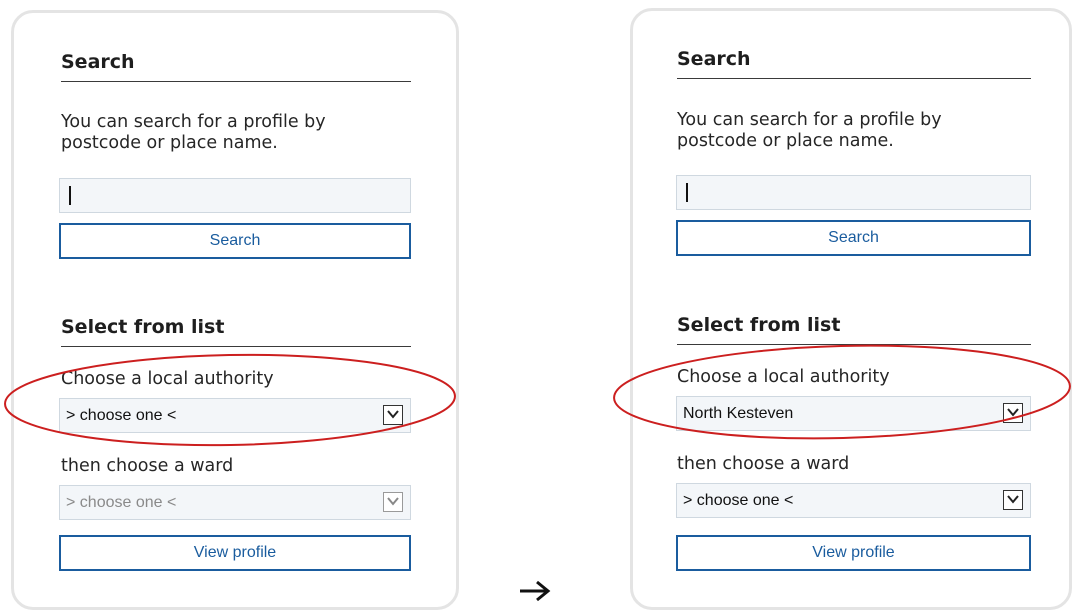  Describe the element at coordinates (235, 415) in the screenshot. I see `authority-select: > choose one <` at that location.